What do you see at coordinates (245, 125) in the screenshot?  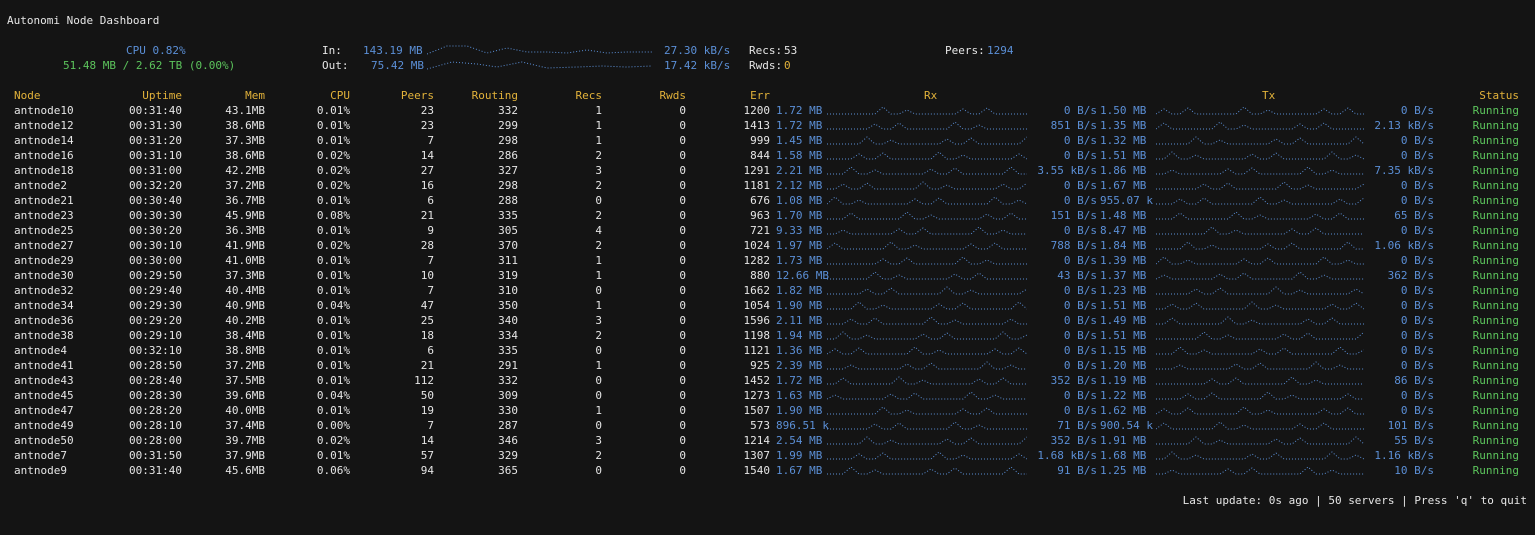 I see `cell-mem: 38.6MB` at bounding box center [245, 125].